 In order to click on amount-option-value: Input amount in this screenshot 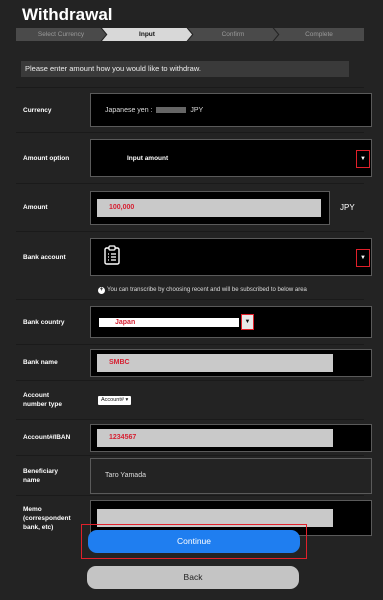, I will do `click(148, 158)`.